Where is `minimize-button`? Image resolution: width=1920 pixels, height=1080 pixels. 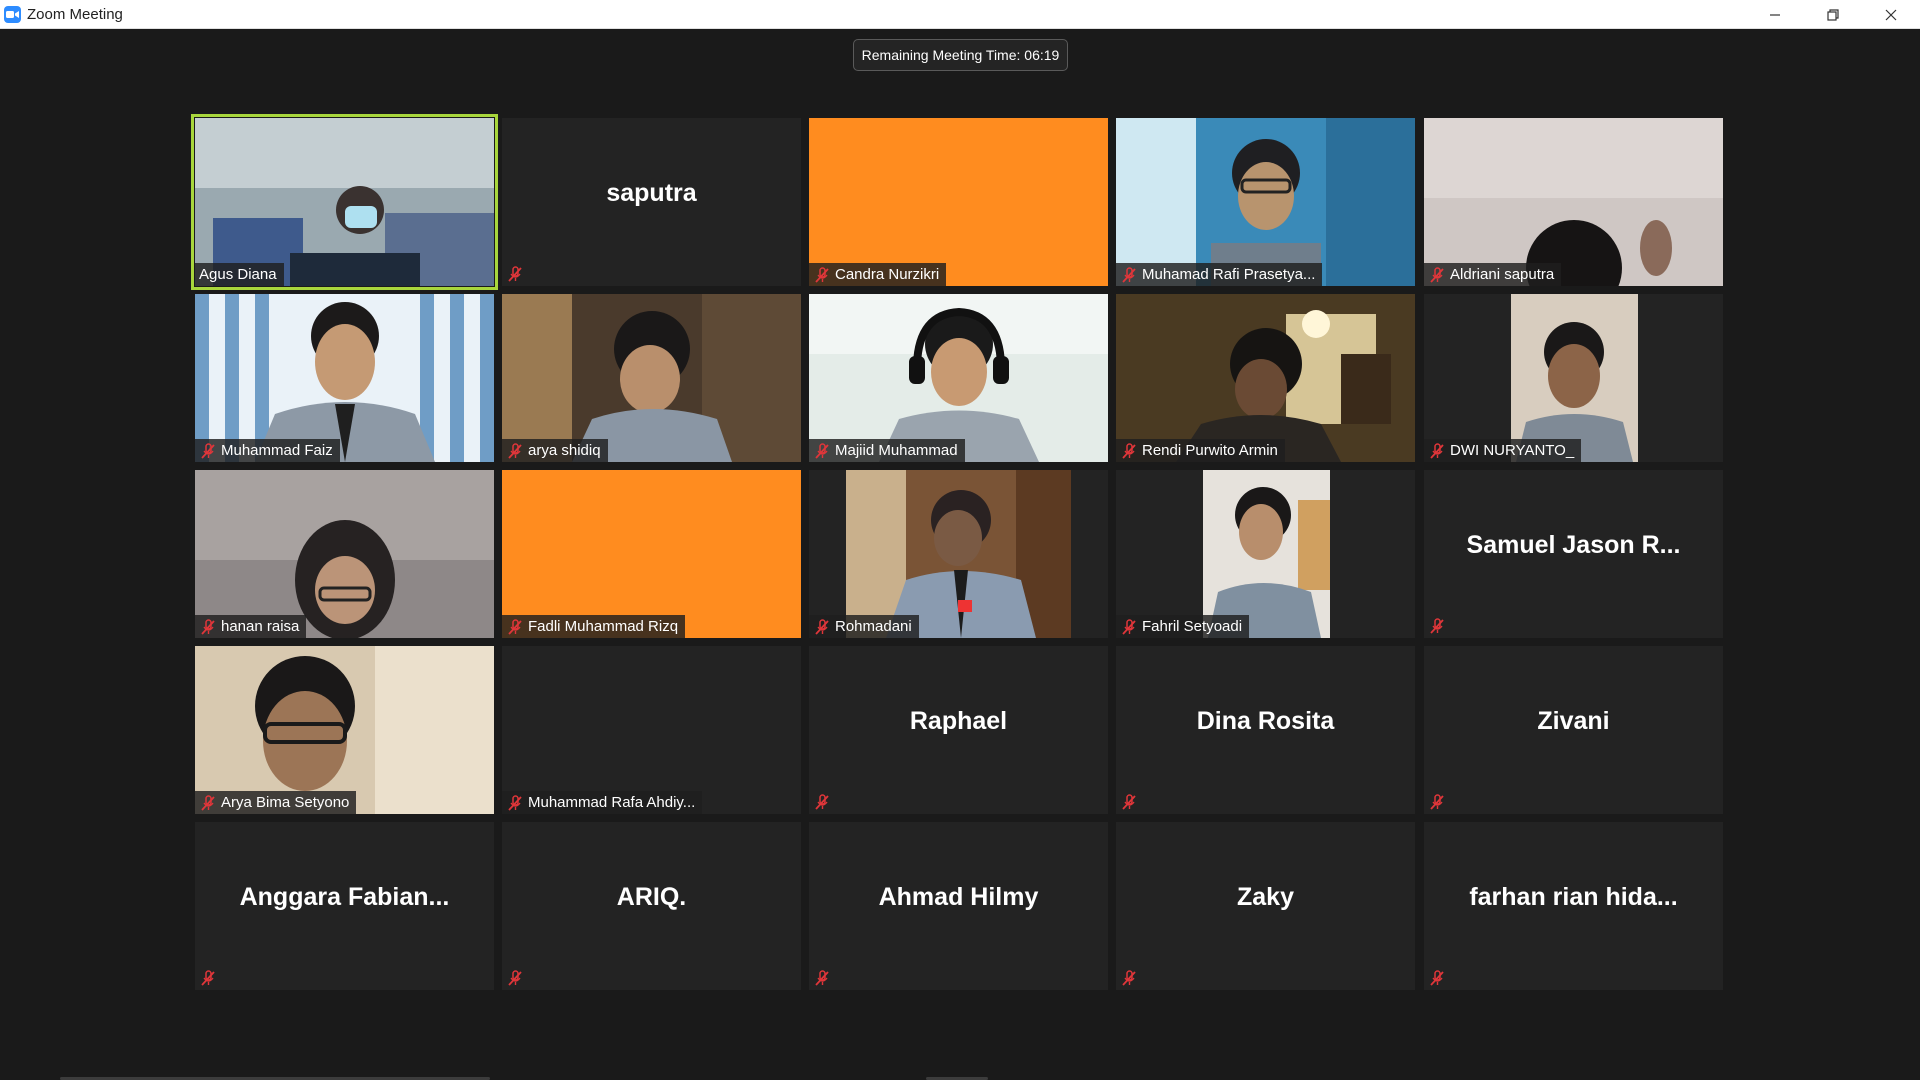
minimize-button is located at coordinates (1775, 14).